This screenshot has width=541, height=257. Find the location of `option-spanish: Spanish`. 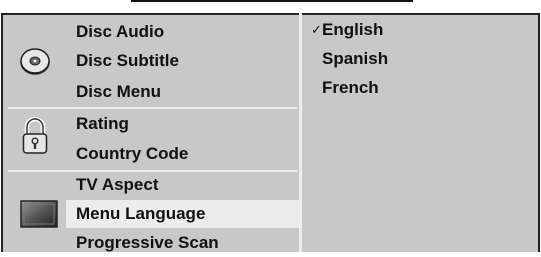

option-spanish: Spanish is located at coordinates (355, 59).